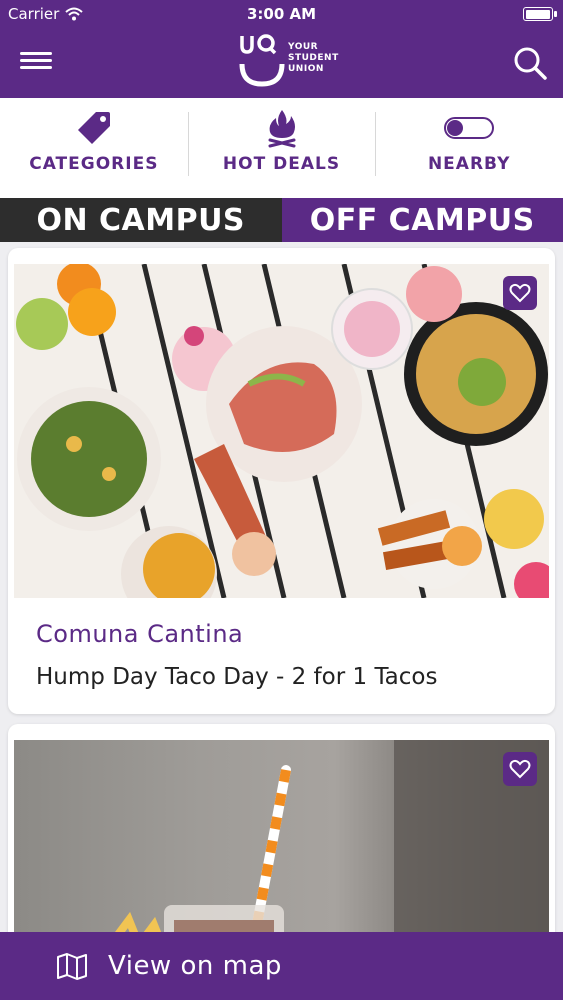 Image resolution: width=563 pixels, height=1000 pixels. I want to click on campus-tabs: ON CAMPUS OFF CAMPUS, so click(281, 220).